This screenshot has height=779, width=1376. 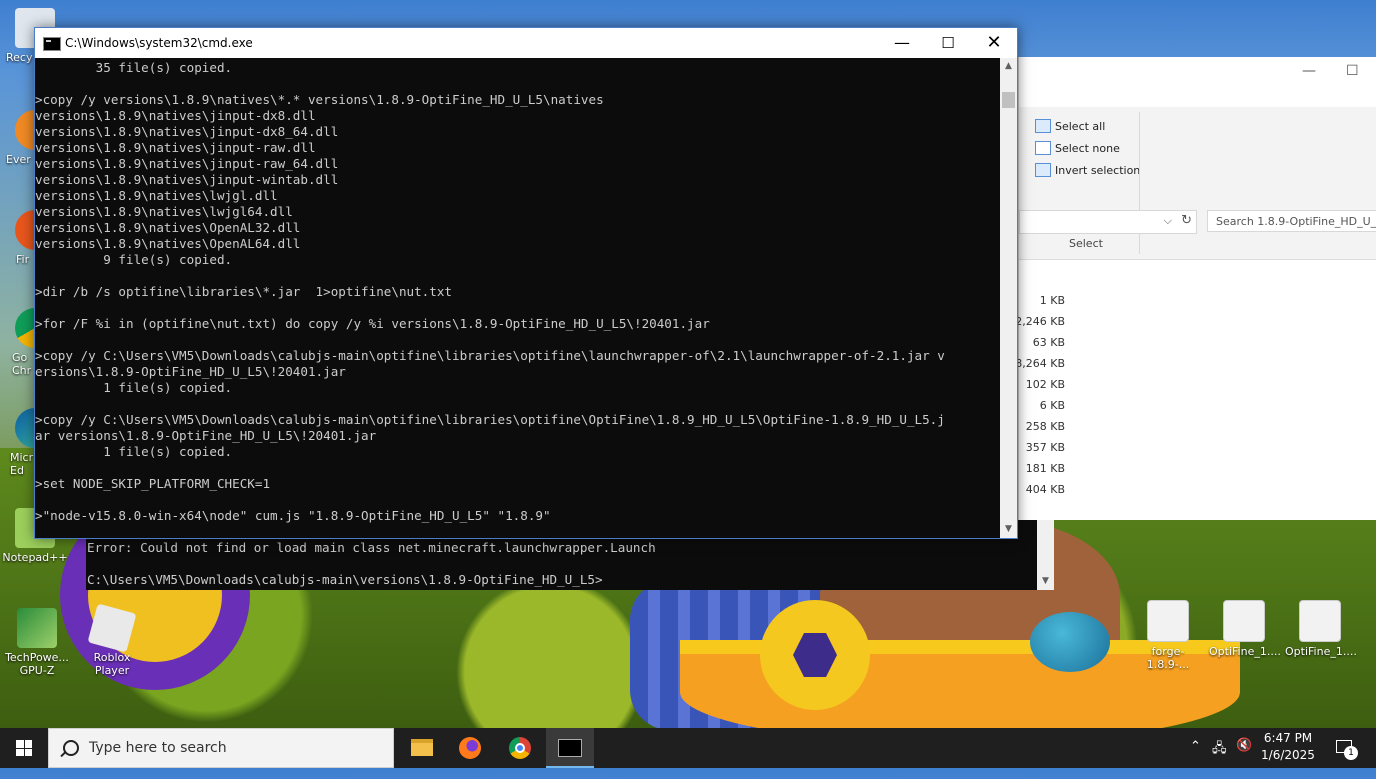 I want to click on taskbar-search-box: Type here to search, so click(x=221, y=748).